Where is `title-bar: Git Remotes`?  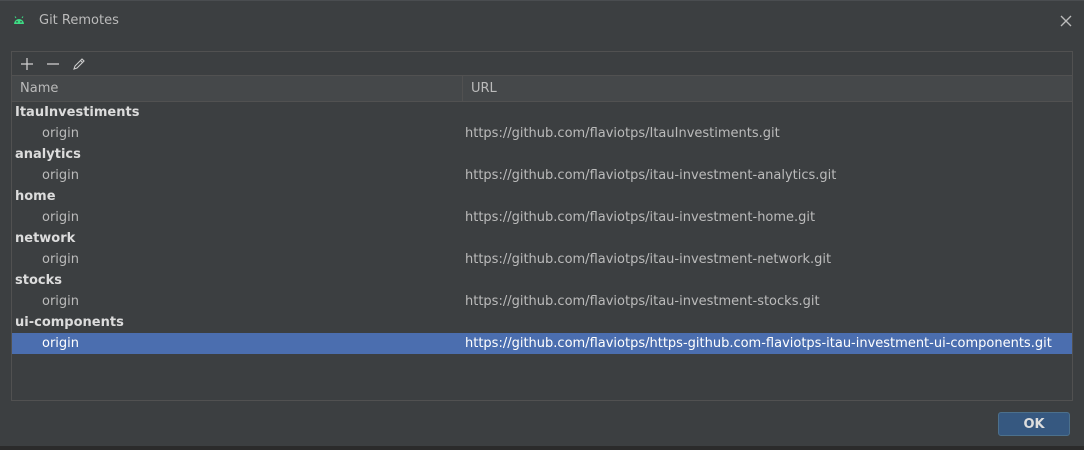
title-bar: Git Remotes is located at coordinates (542, 21).